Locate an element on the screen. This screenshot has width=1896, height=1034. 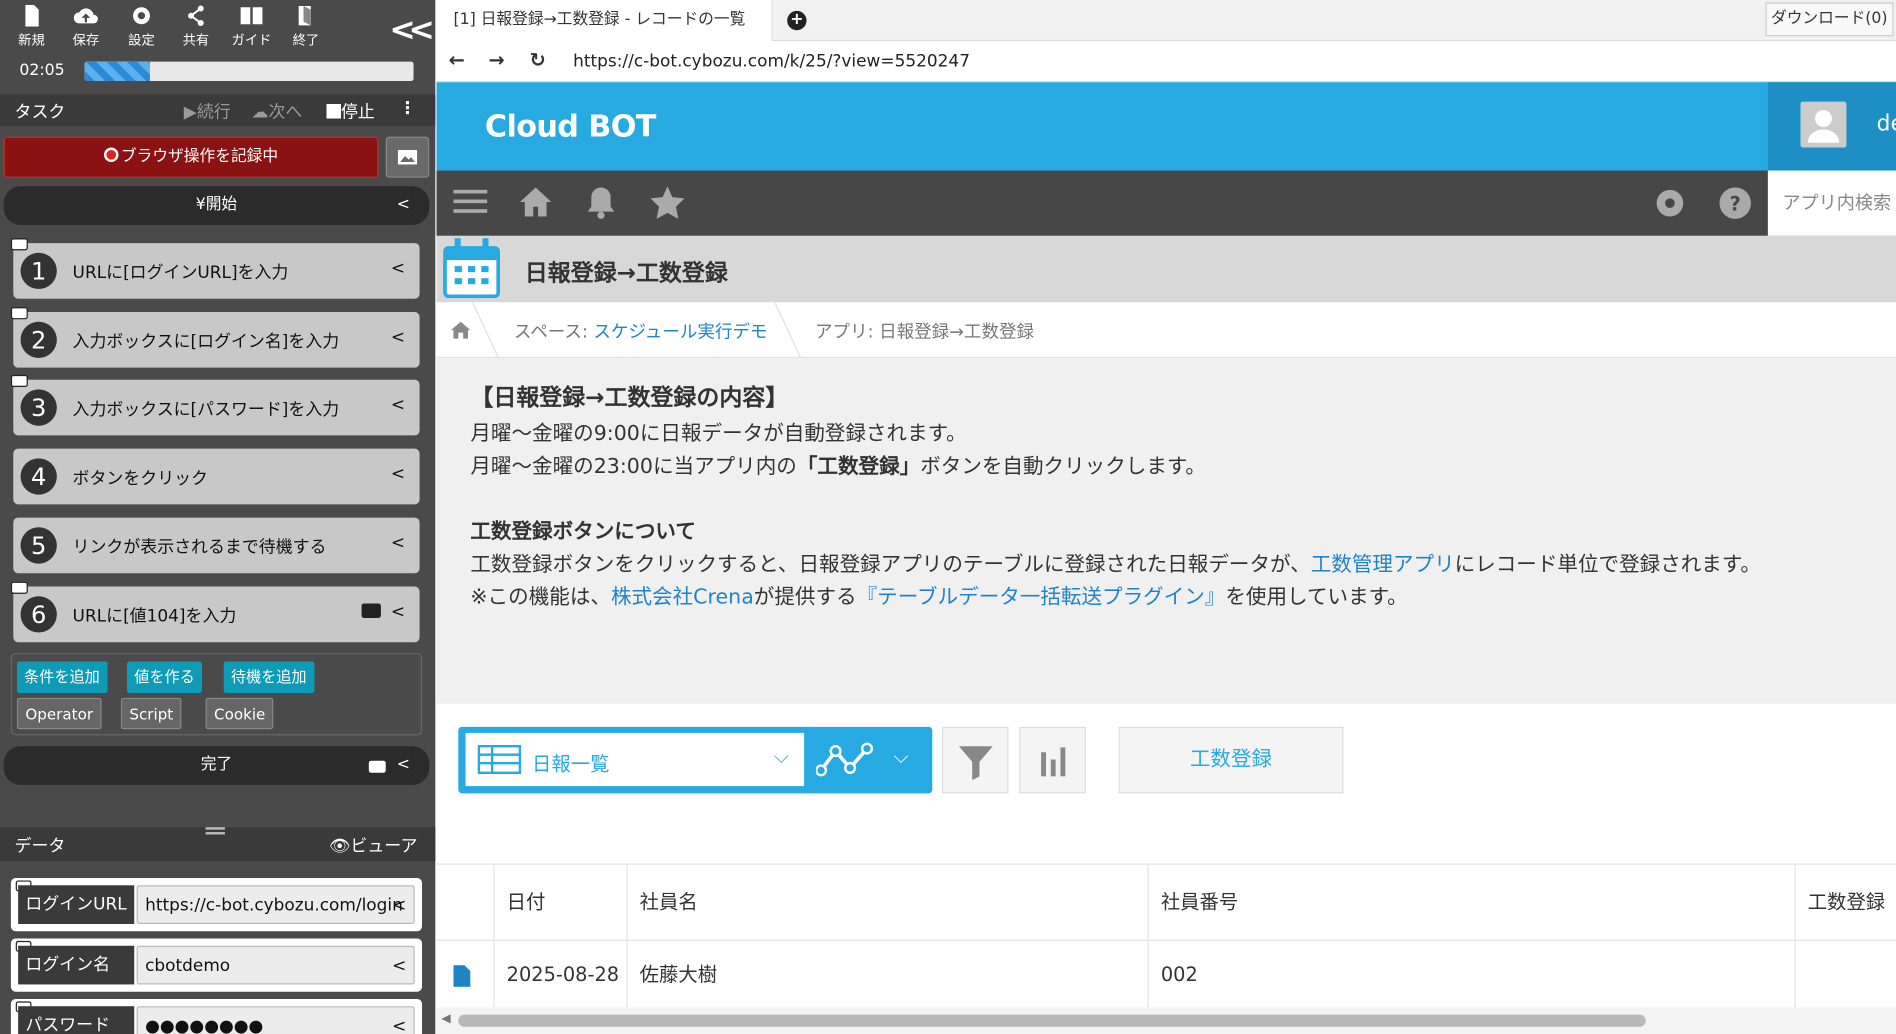
graph-button is located at coordinates (1052, 760).